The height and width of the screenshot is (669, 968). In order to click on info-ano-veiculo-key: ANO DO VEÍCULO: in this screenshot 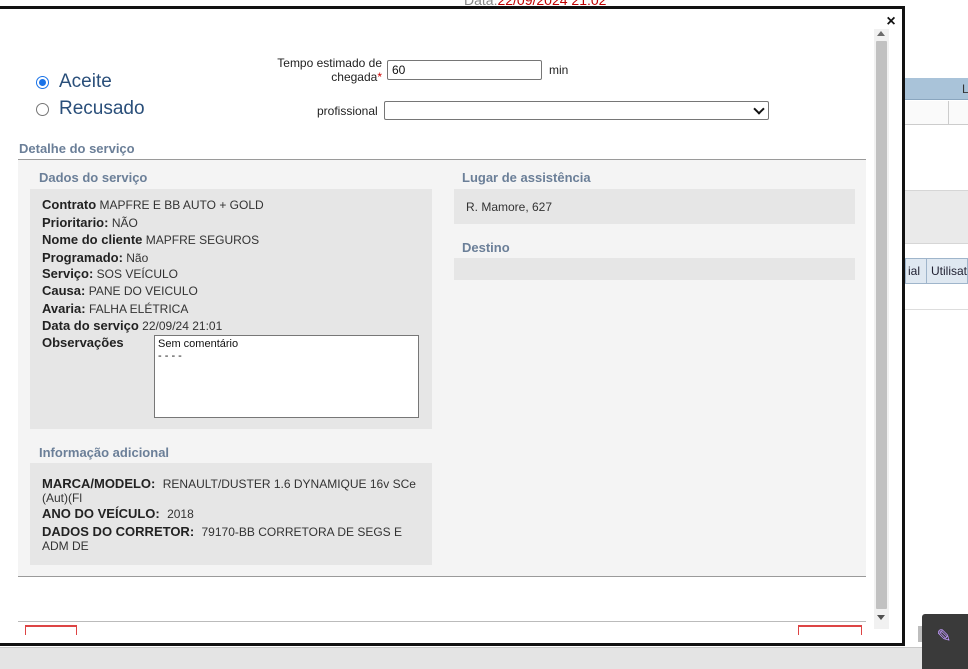, I will do `click(101, 513)`.